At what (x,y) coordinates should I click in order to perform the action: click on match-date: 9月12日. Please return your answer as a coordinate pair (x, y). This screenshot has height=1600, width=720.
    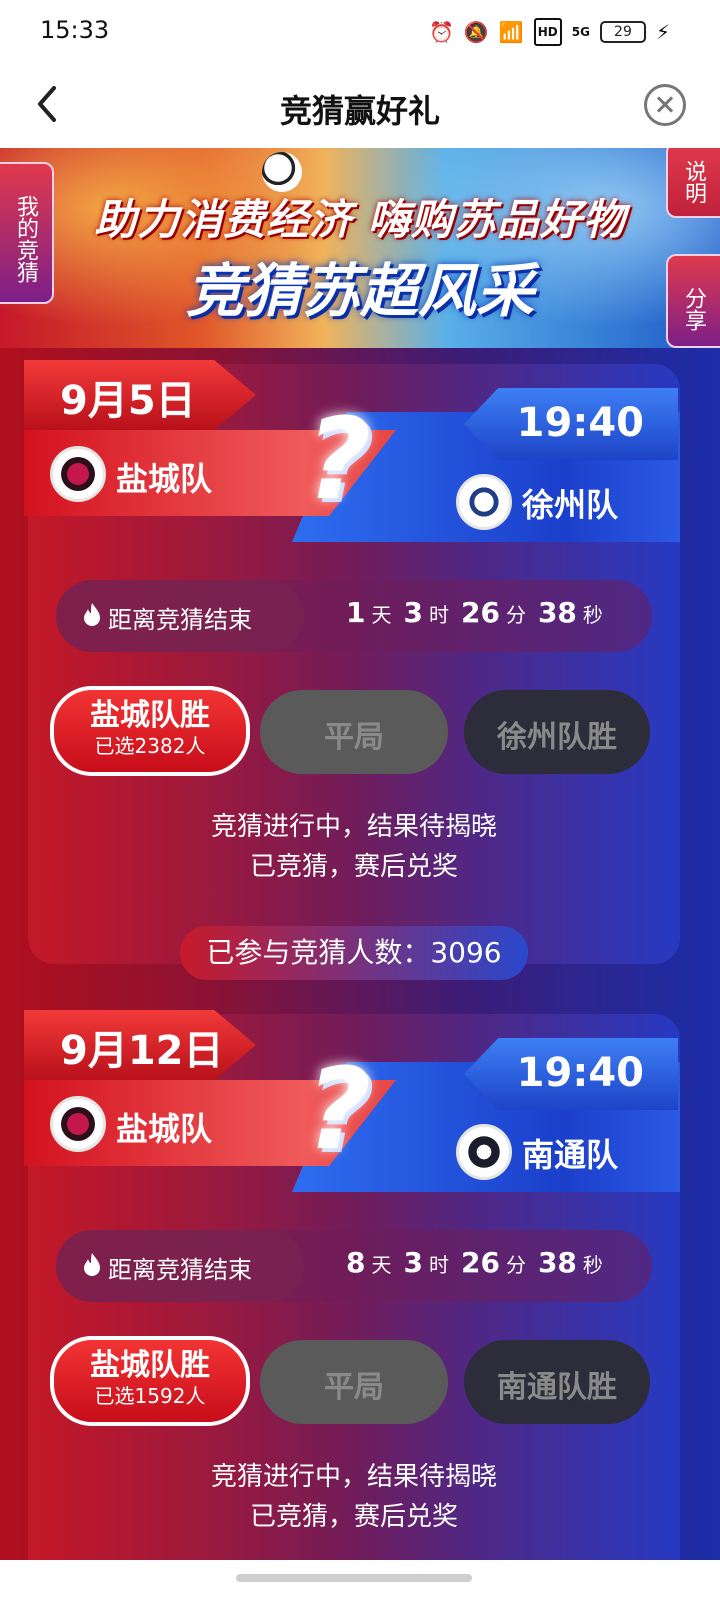
    Looking at the image, I should click on (140, 1045).